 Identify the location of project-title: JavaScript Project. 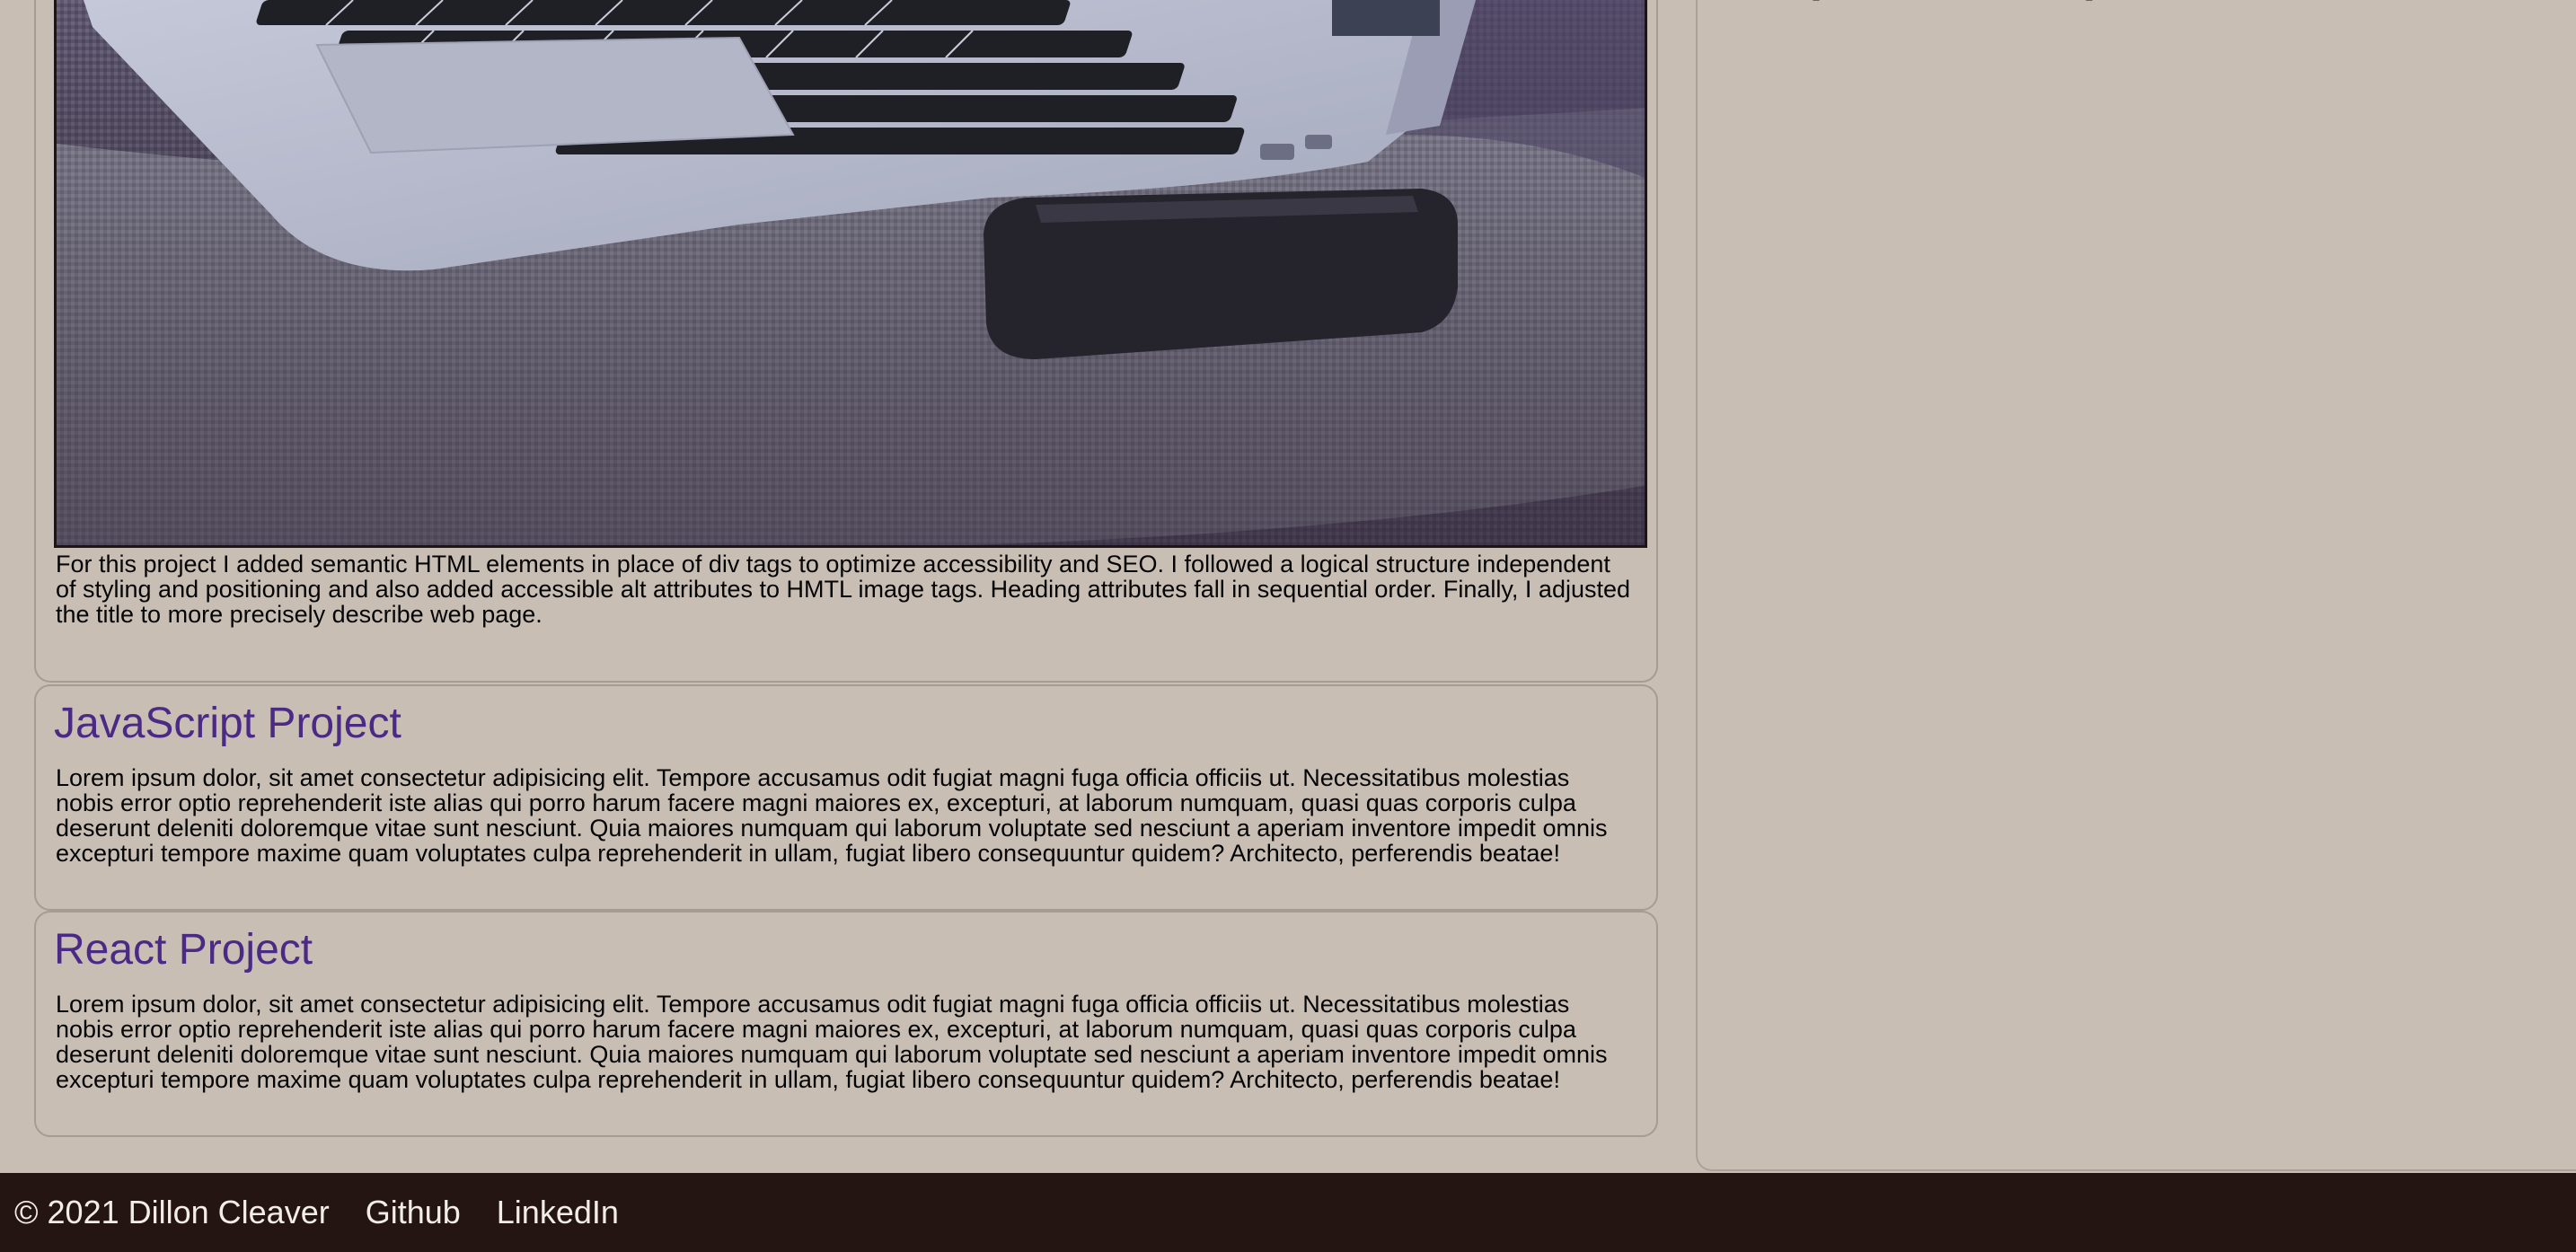
(227, 723).